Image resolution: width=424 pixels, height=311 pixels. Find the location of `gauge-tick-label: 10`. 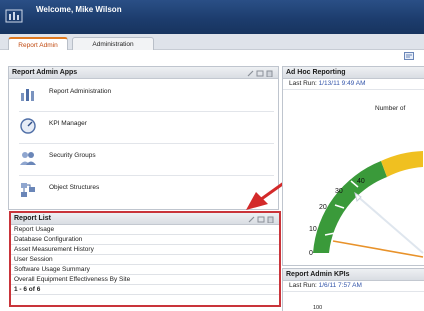

gauge-tick-label: 10 is located at coordinates (313, 229).